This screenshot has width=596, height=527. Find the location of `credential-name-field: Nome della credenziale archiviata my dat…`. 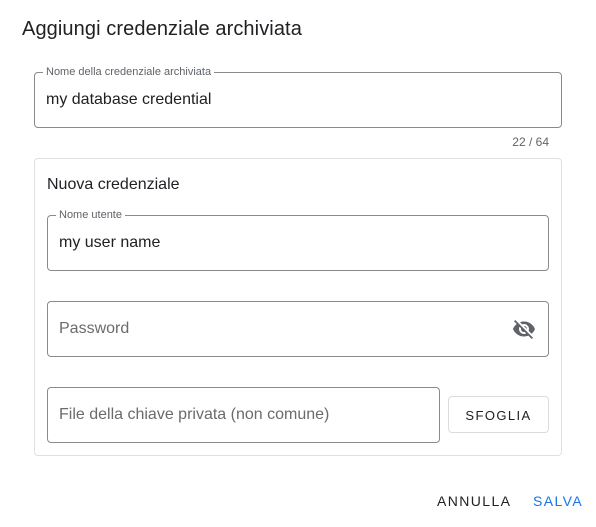

credential-name-field: Nome della credenziale archiviata my dat… is located at coordinates (298, 96).